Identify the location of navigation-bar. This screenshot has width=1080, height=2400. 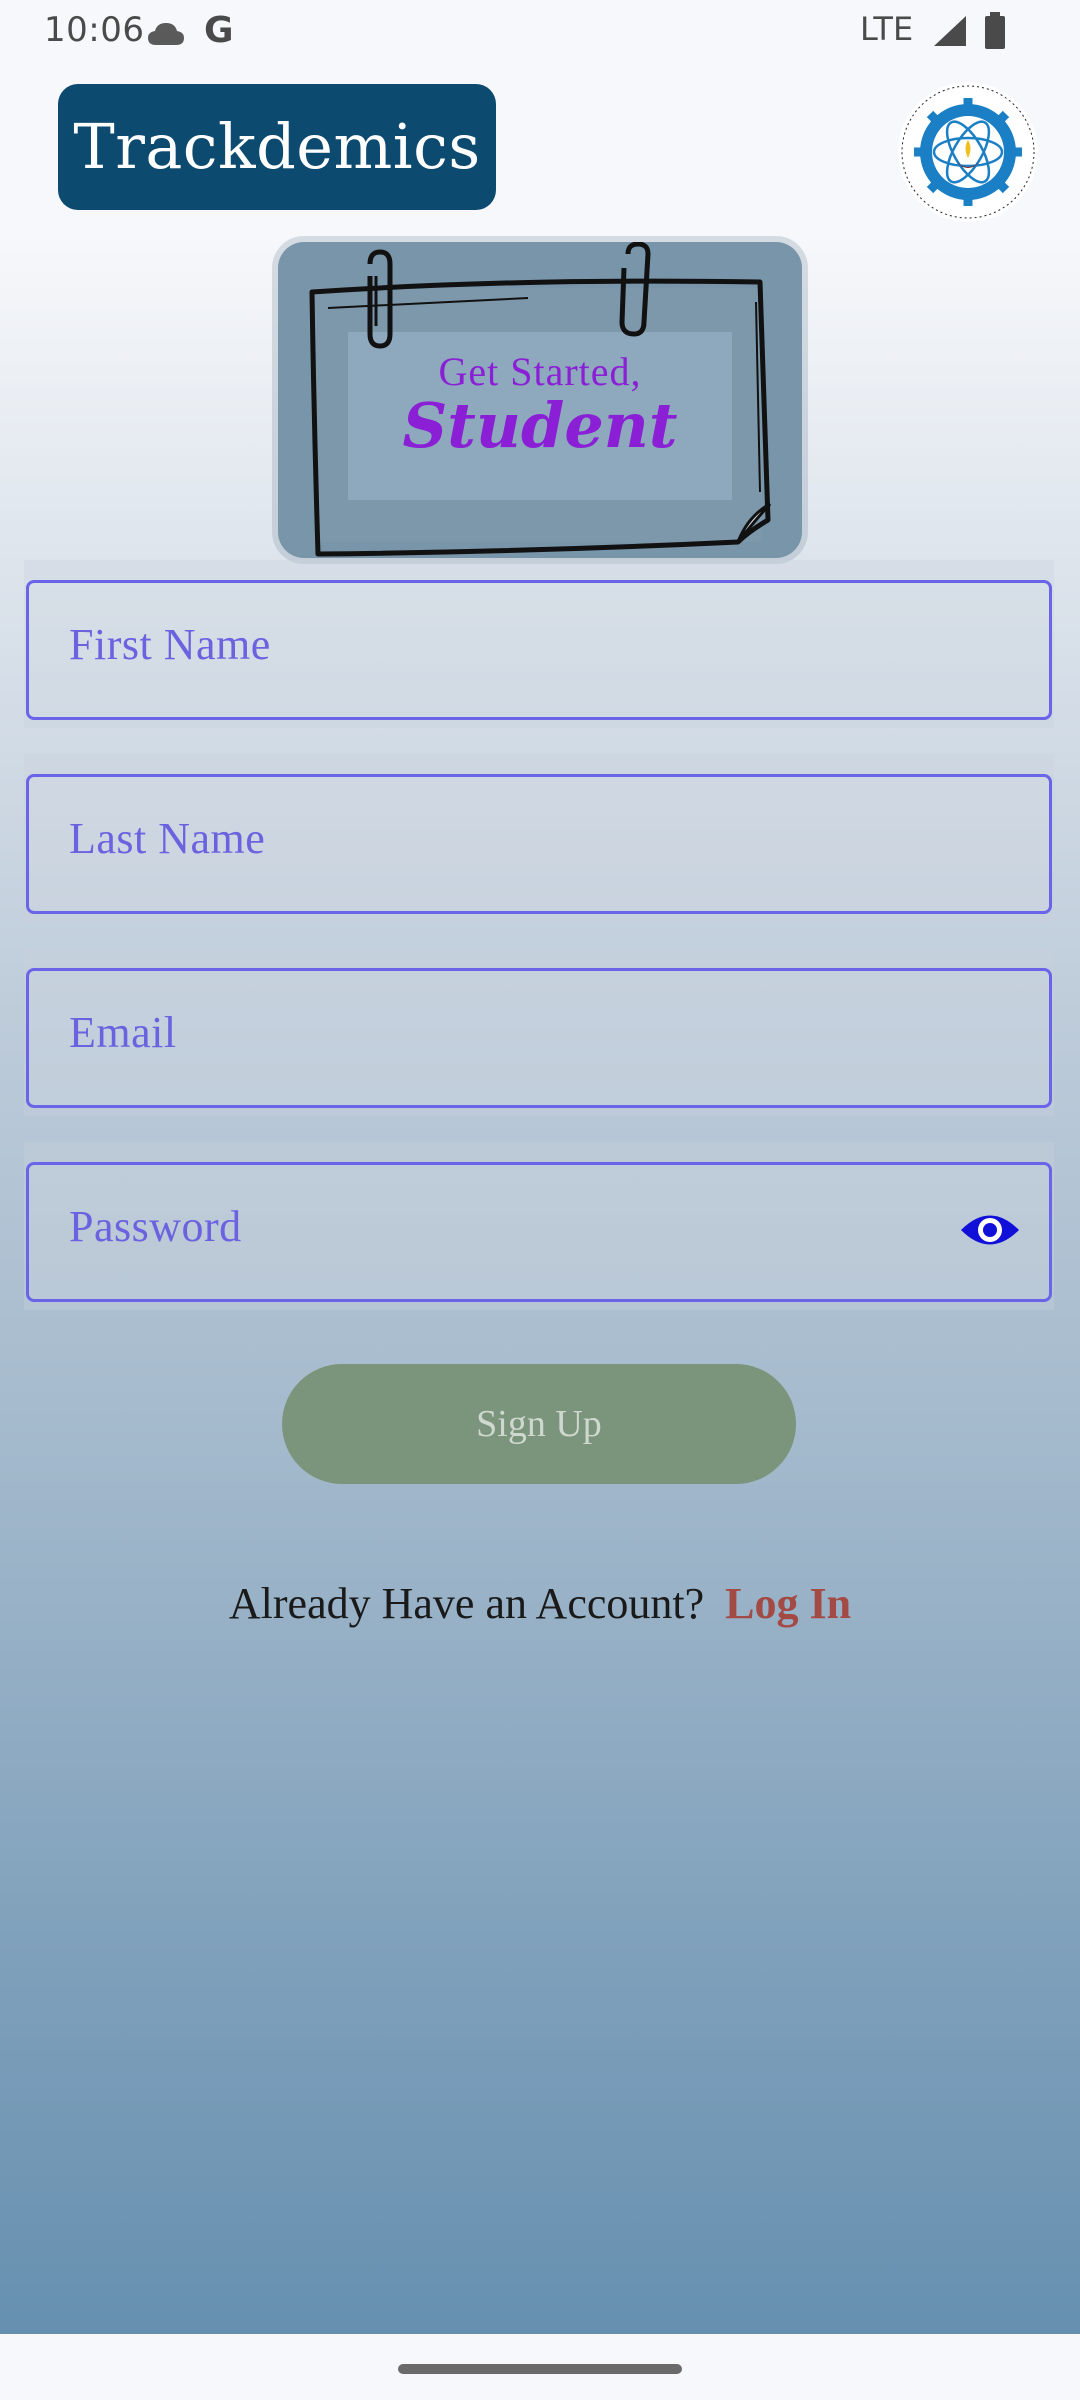
(540, 2367).